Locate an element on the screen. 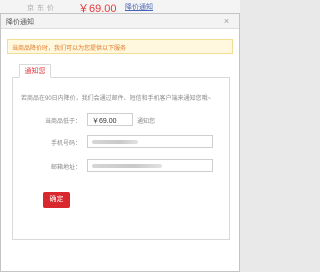 The height and width of the screenshot is (272, 320). price-drop-notify-link: 降价通知 is located at coordinates (139, 7).